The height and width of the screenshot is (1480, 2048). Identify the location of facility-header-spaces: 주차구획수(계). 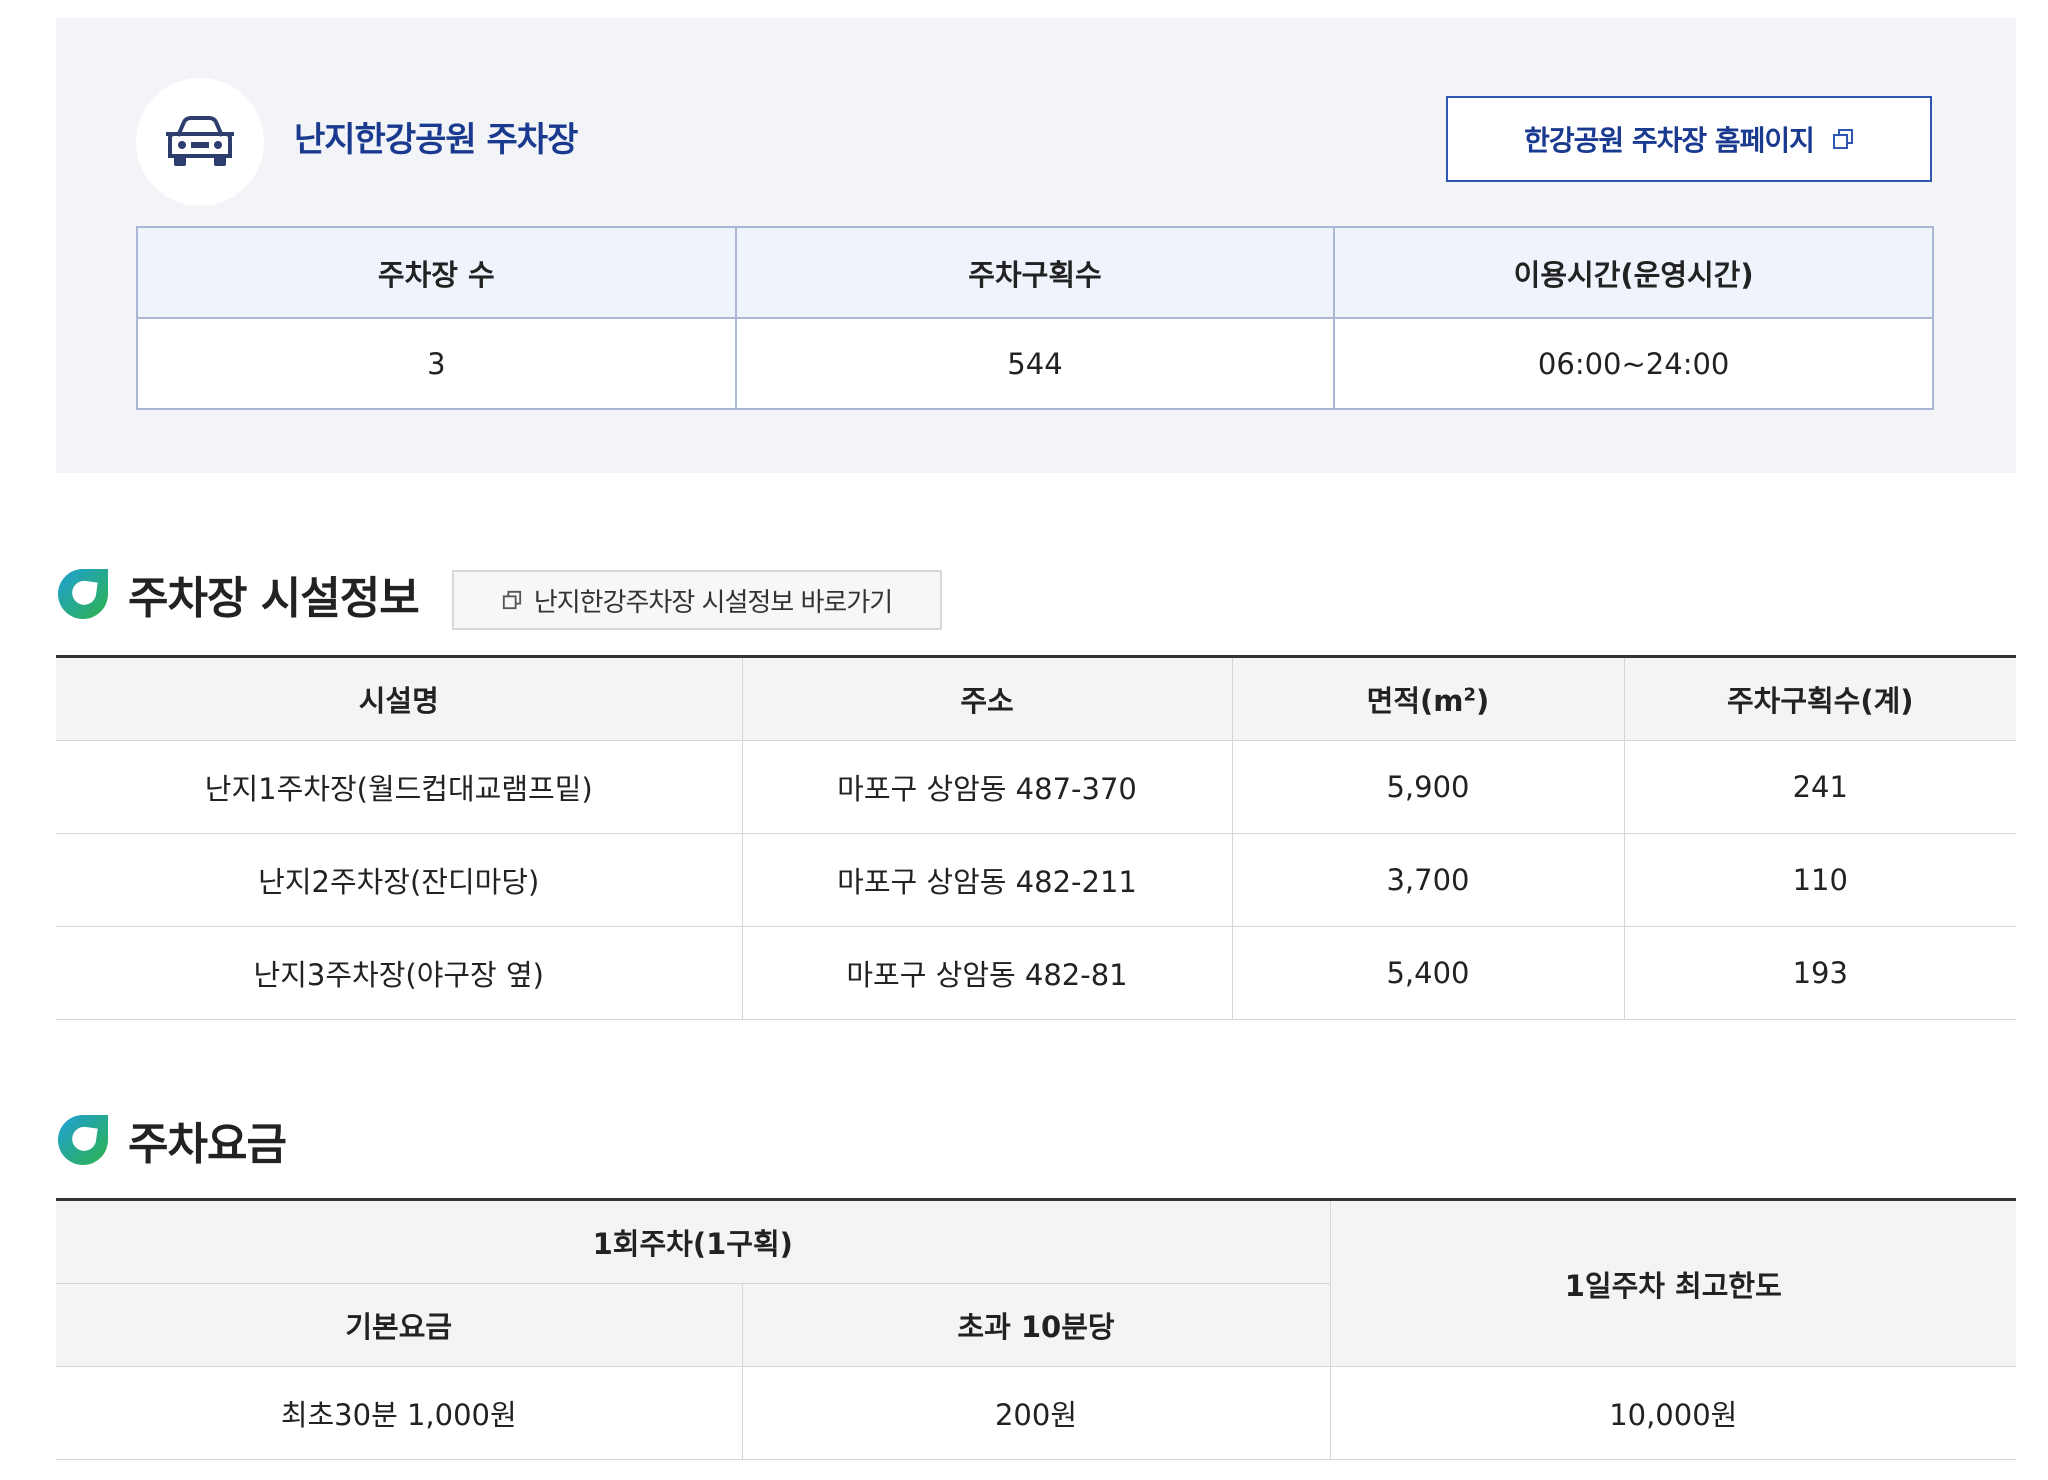
(1819, 698).